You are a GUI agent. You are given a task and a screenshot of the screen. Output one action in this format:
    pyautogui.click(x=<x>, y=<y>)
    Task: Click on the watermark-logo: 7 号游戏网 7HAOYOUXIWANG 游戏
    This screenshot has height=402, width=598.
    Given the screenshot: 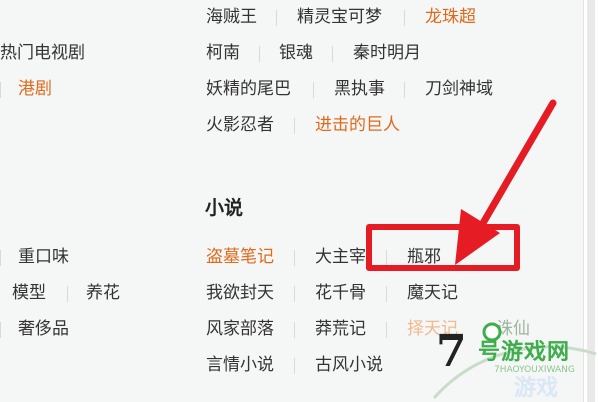 What is the action you would take?
    pyautogui.click(x=513, y=361)
    